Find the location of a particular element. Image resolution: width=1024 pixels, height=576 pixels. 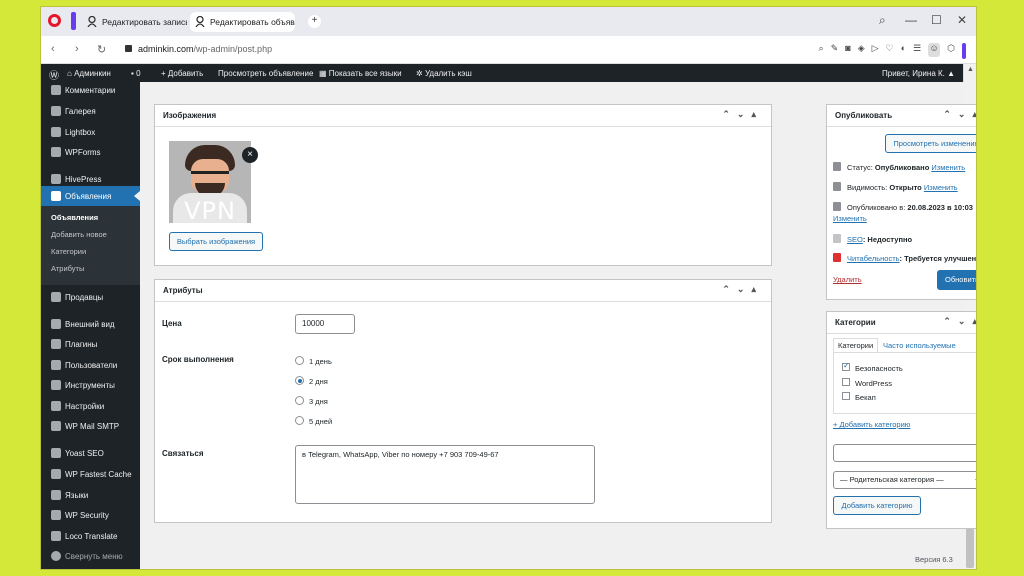

edit-date-link: Изменить is located at coordinates (850, 218).